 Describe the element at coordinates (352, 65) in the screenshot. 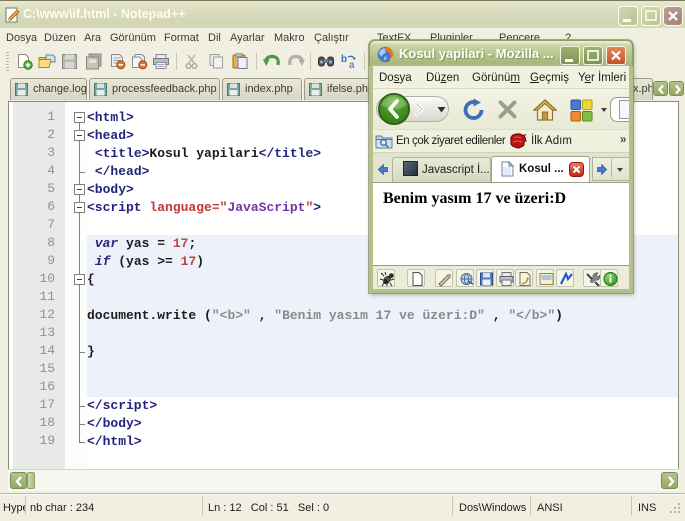

I see `svg-text: a` at that location.